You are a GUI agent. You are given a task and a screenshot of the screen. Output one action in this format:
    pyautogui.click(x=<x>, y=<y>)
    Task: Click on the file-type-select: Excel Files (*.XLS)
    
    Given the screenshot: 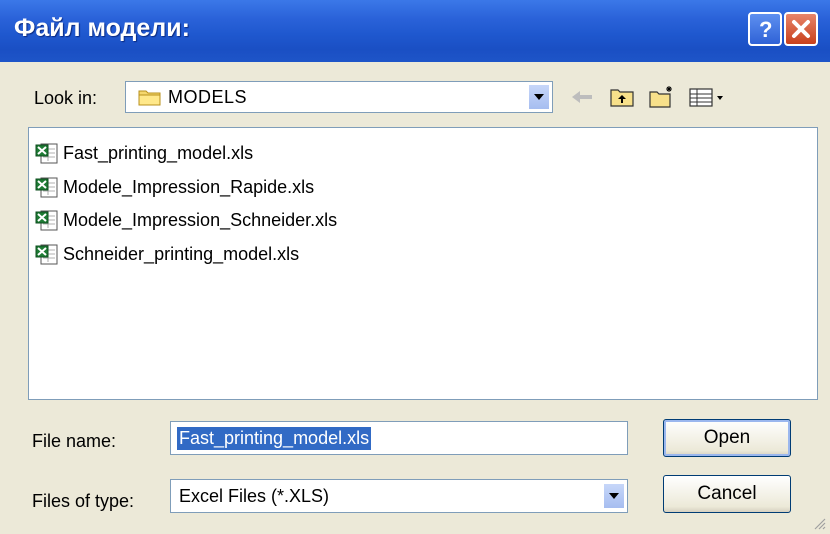 What is the action you would take?
    pyautogui.click(x=399, y=496)
    